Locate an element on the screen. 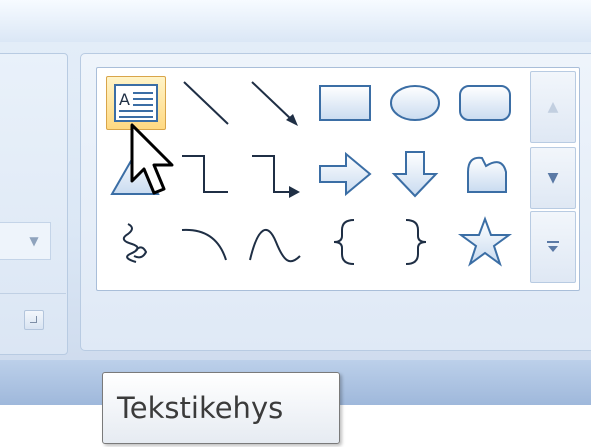 The height and width of the screenshot is (447, 591). shape-curve is located at coordinates (275, 242).